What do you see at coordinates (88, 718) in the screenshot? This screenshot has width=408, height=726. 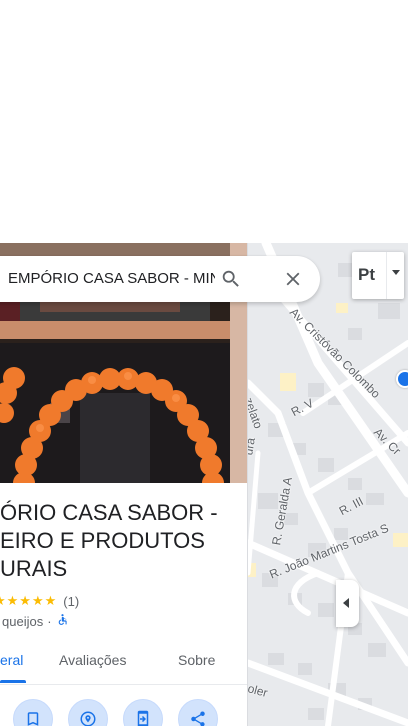 I see `nearby-icon` at bounding box center [88, 718].